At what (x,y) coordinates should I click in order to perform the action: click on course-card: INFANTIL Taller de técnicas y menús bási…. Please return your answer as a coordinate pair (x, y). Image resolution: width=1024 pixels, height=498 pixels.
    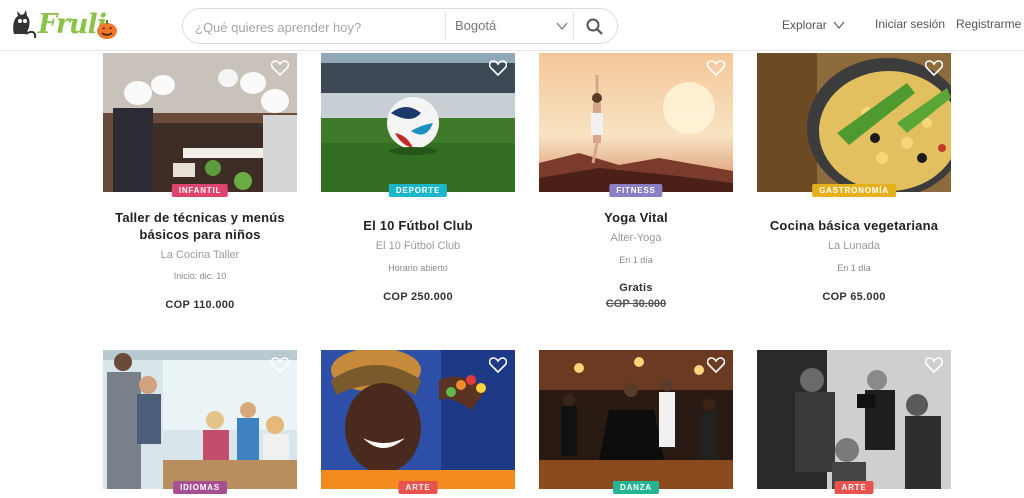
    Looking at the image, I should click on (200, 188).